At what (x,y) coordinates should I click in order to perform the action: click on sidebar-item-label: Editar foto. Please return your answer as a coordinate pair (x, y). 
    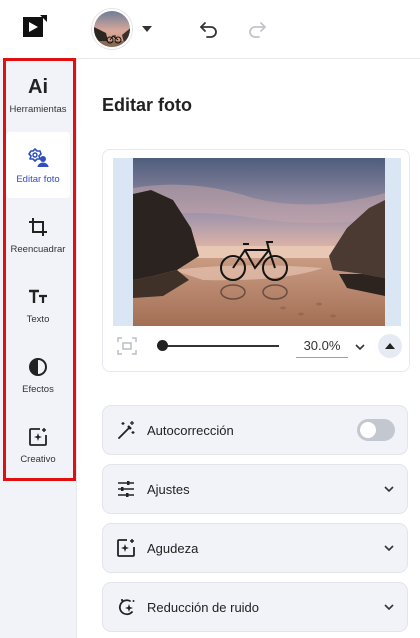
    Looking at the image, I should click on (38, 179).